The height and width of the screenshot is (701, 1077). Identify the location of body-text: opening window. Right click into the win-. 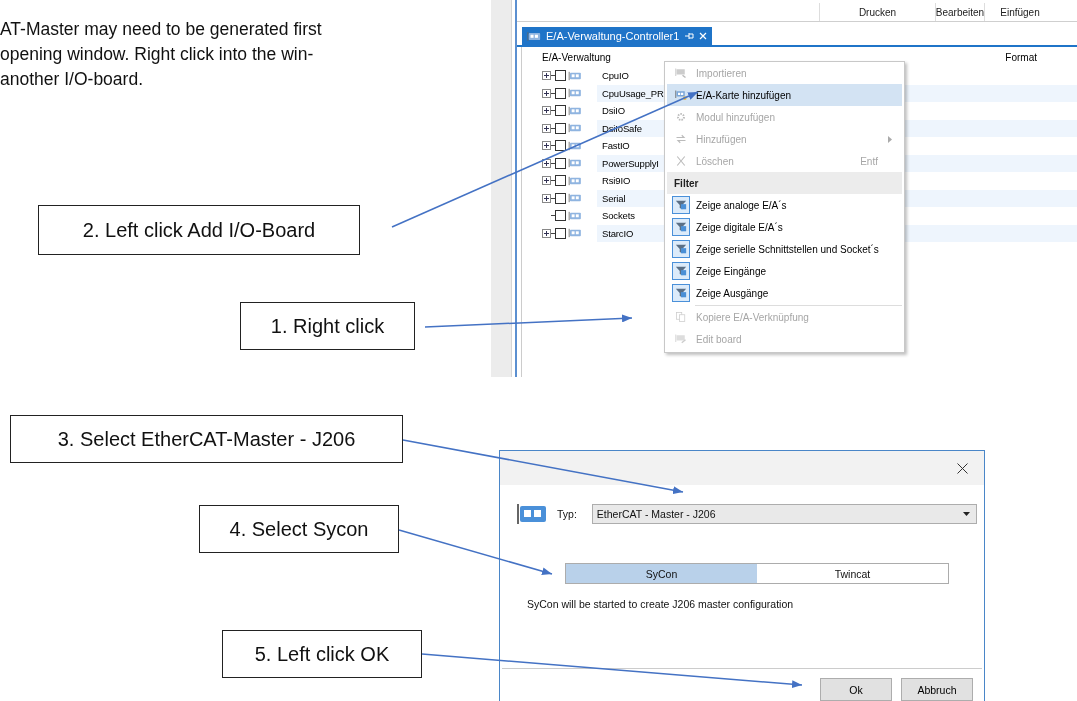
(157, 54).